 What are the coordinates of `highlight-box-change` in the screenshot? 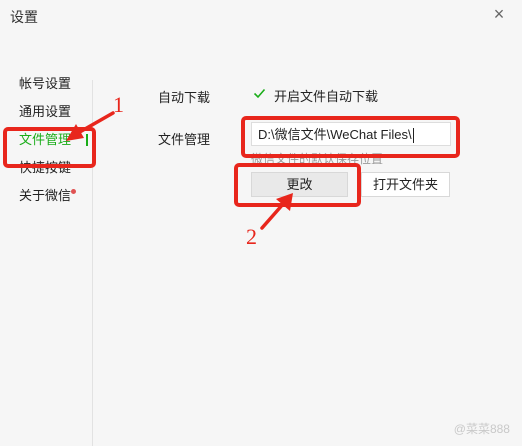 It's located at (297, 185).